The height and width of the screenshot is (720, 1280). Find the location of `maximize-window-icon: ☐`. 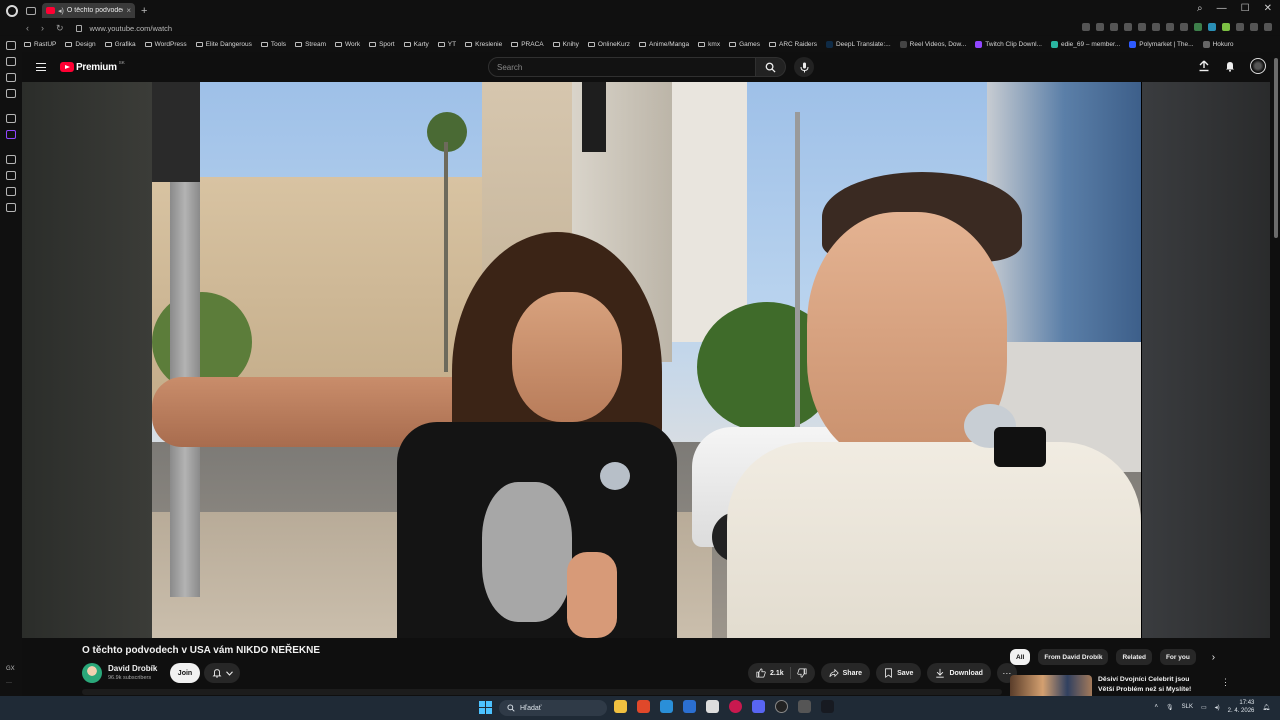

maximize-window-icon: ☐ is located at coordinates (1245, 8).